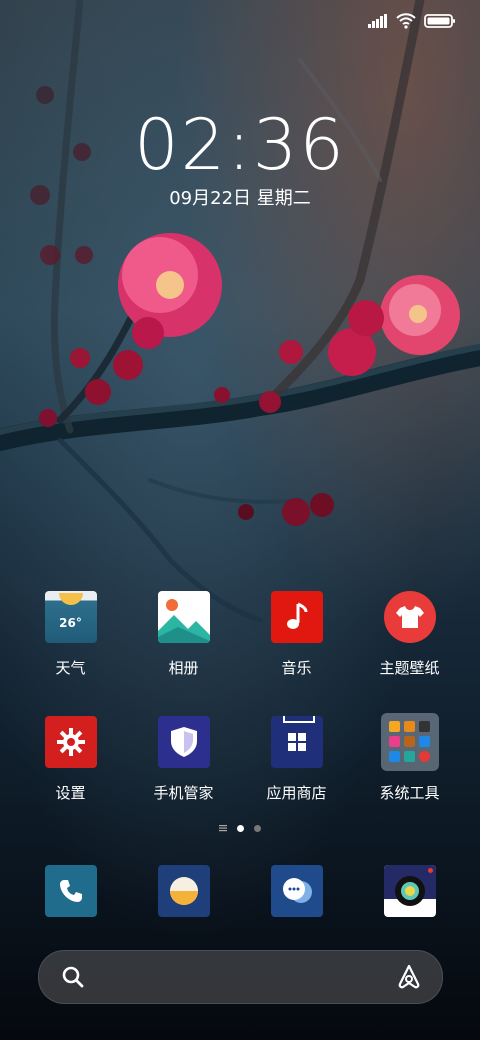 Image resolution: width=480 pixels, height=1040 pixels. I want to click on app-store: 应用商店, so click(296, 759).